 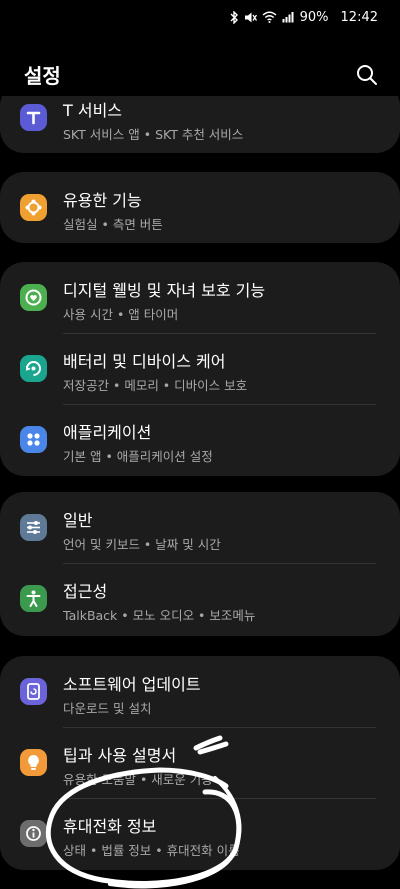 I want to click on settings-item-digital-wellbeing: 디지털 웰빙 및 자녀 보호 기능 사용 시간 • 앱 타이머, so click(x=200, y=297).